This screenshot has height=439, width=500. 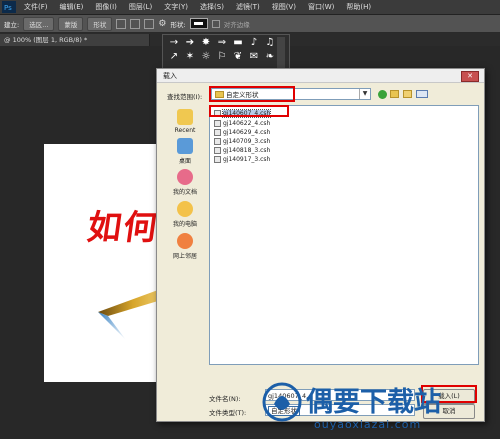 What do you see at coordinates (228, 413) in the screenshot?
I see `filetype-label: 文件类型(T):` at bounding box center [228, 413].